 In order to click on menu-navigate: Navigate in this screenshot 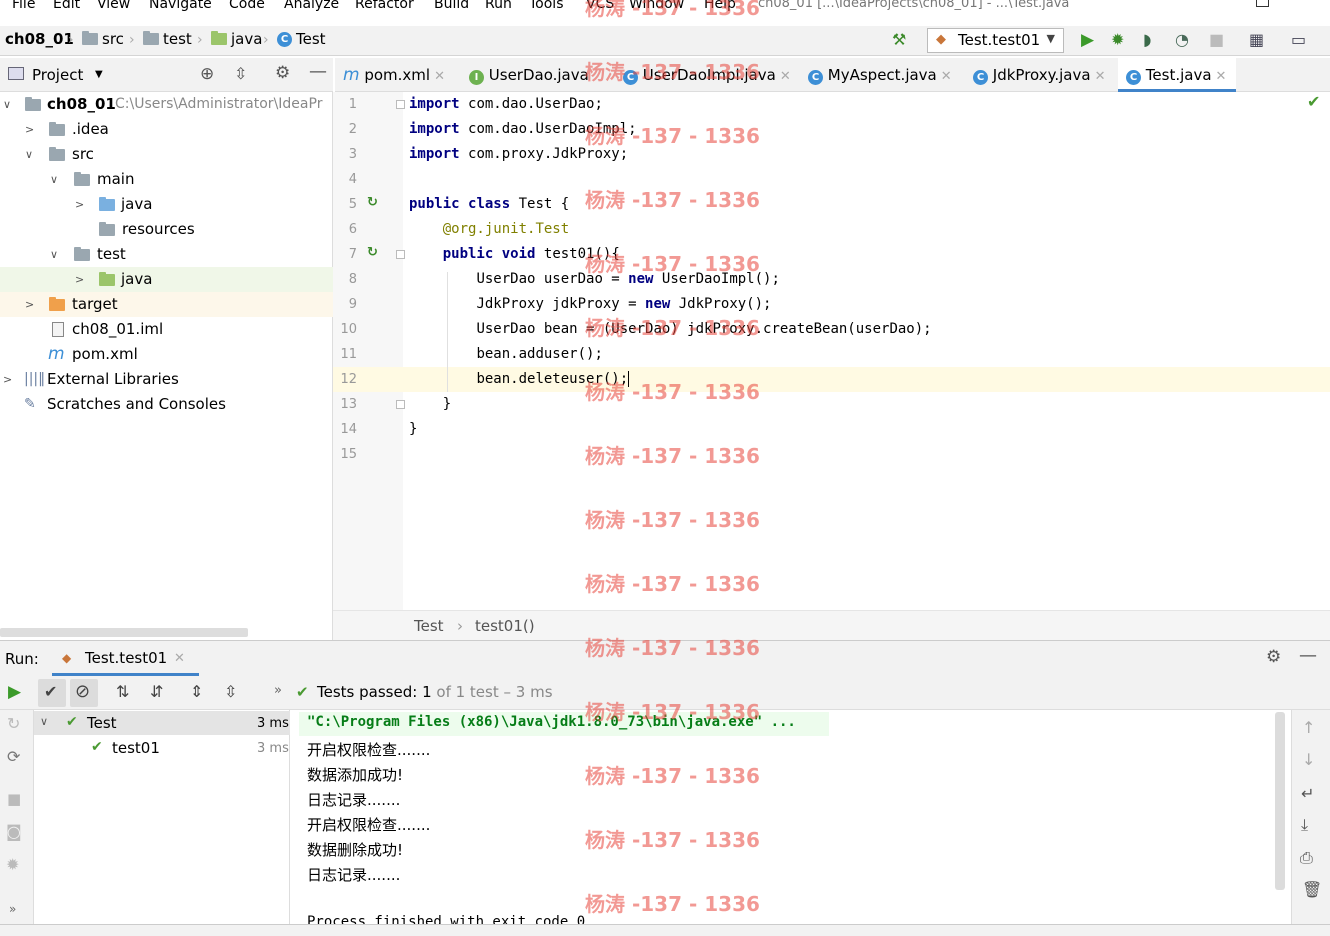, I will do `click(180, 6)`.